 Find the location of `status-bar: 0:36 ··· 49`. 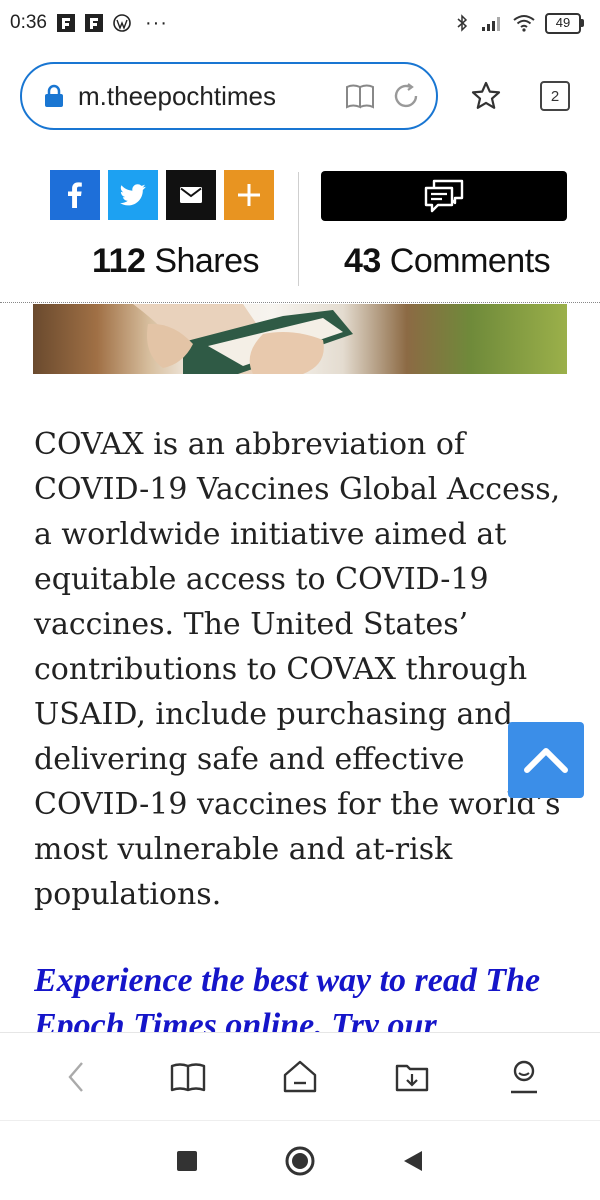

status-bar: 0:36 ··· 49 is located at coordinates (300, 23).